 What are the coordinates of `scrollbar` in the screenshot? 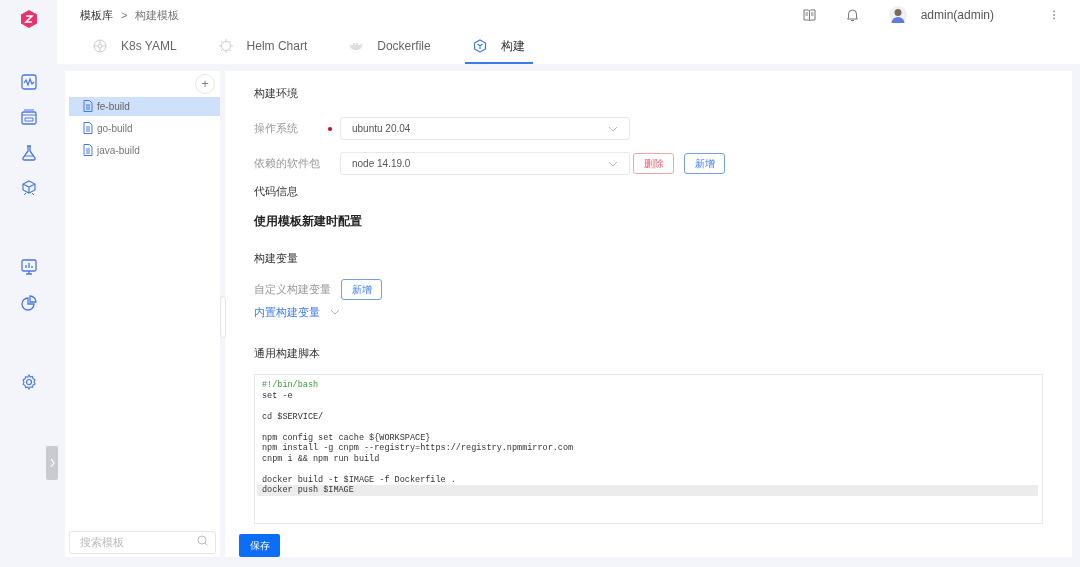 It's located at (223, 316).